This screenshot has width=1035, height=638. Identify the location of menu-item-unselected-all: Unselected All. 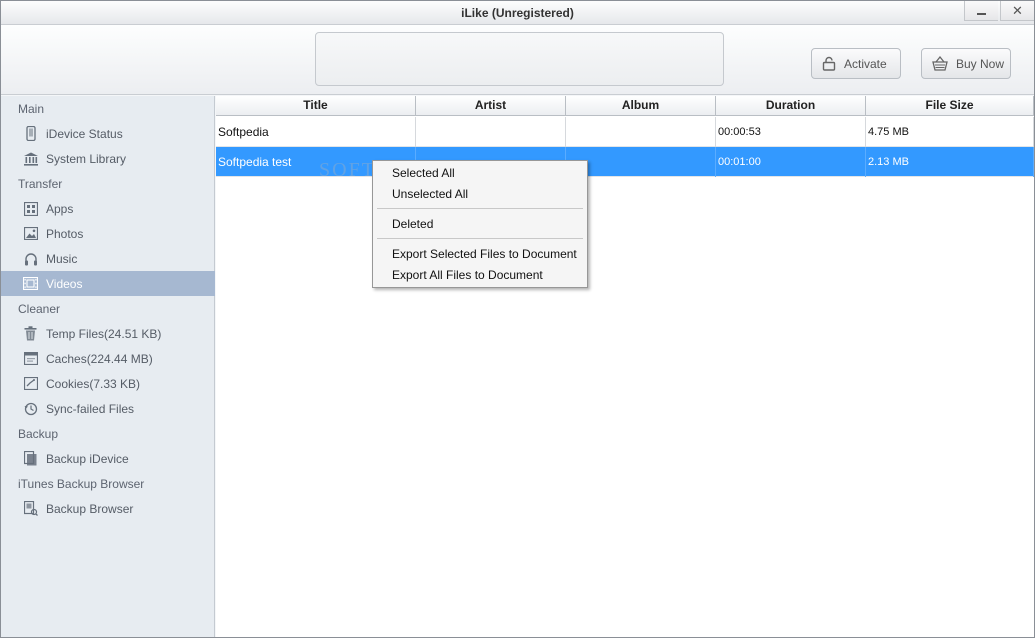
(430, 194).